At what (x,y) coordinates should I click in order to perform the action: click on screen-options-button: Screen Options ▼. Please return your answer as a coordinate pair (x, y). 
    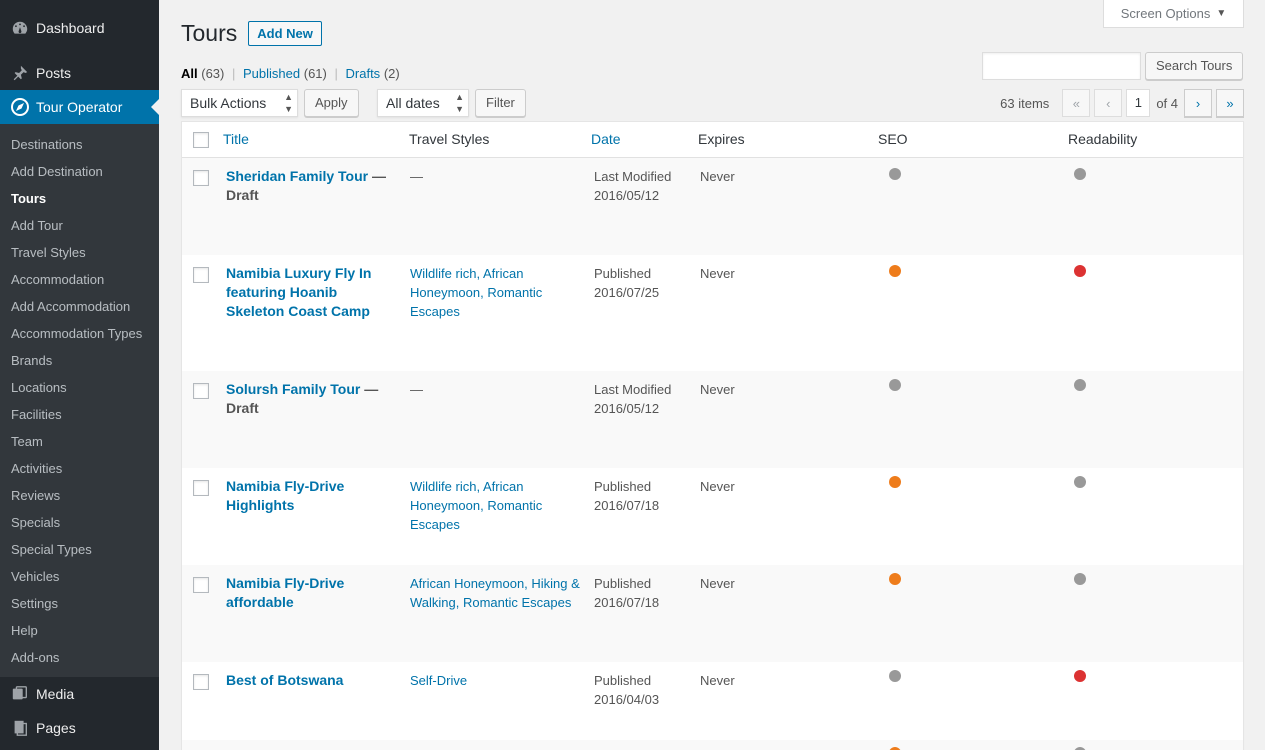
    Looking at the image, I should click on (1173, 14).